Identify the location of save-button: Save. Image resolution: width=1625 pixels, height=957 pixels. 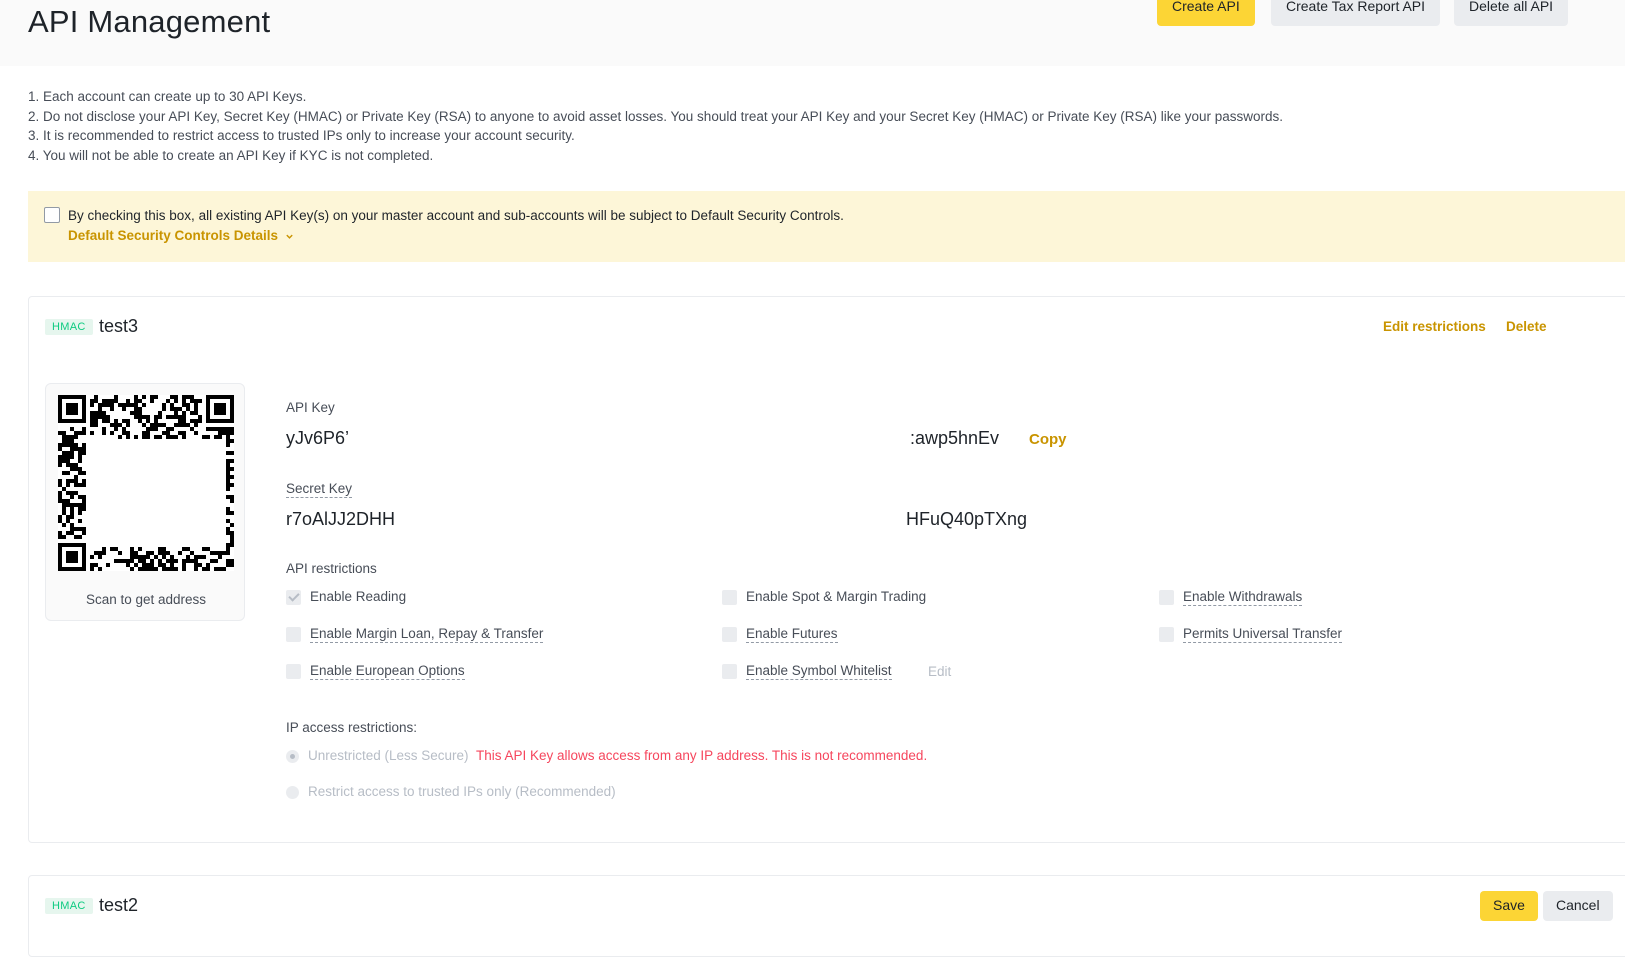
(1509, 906).